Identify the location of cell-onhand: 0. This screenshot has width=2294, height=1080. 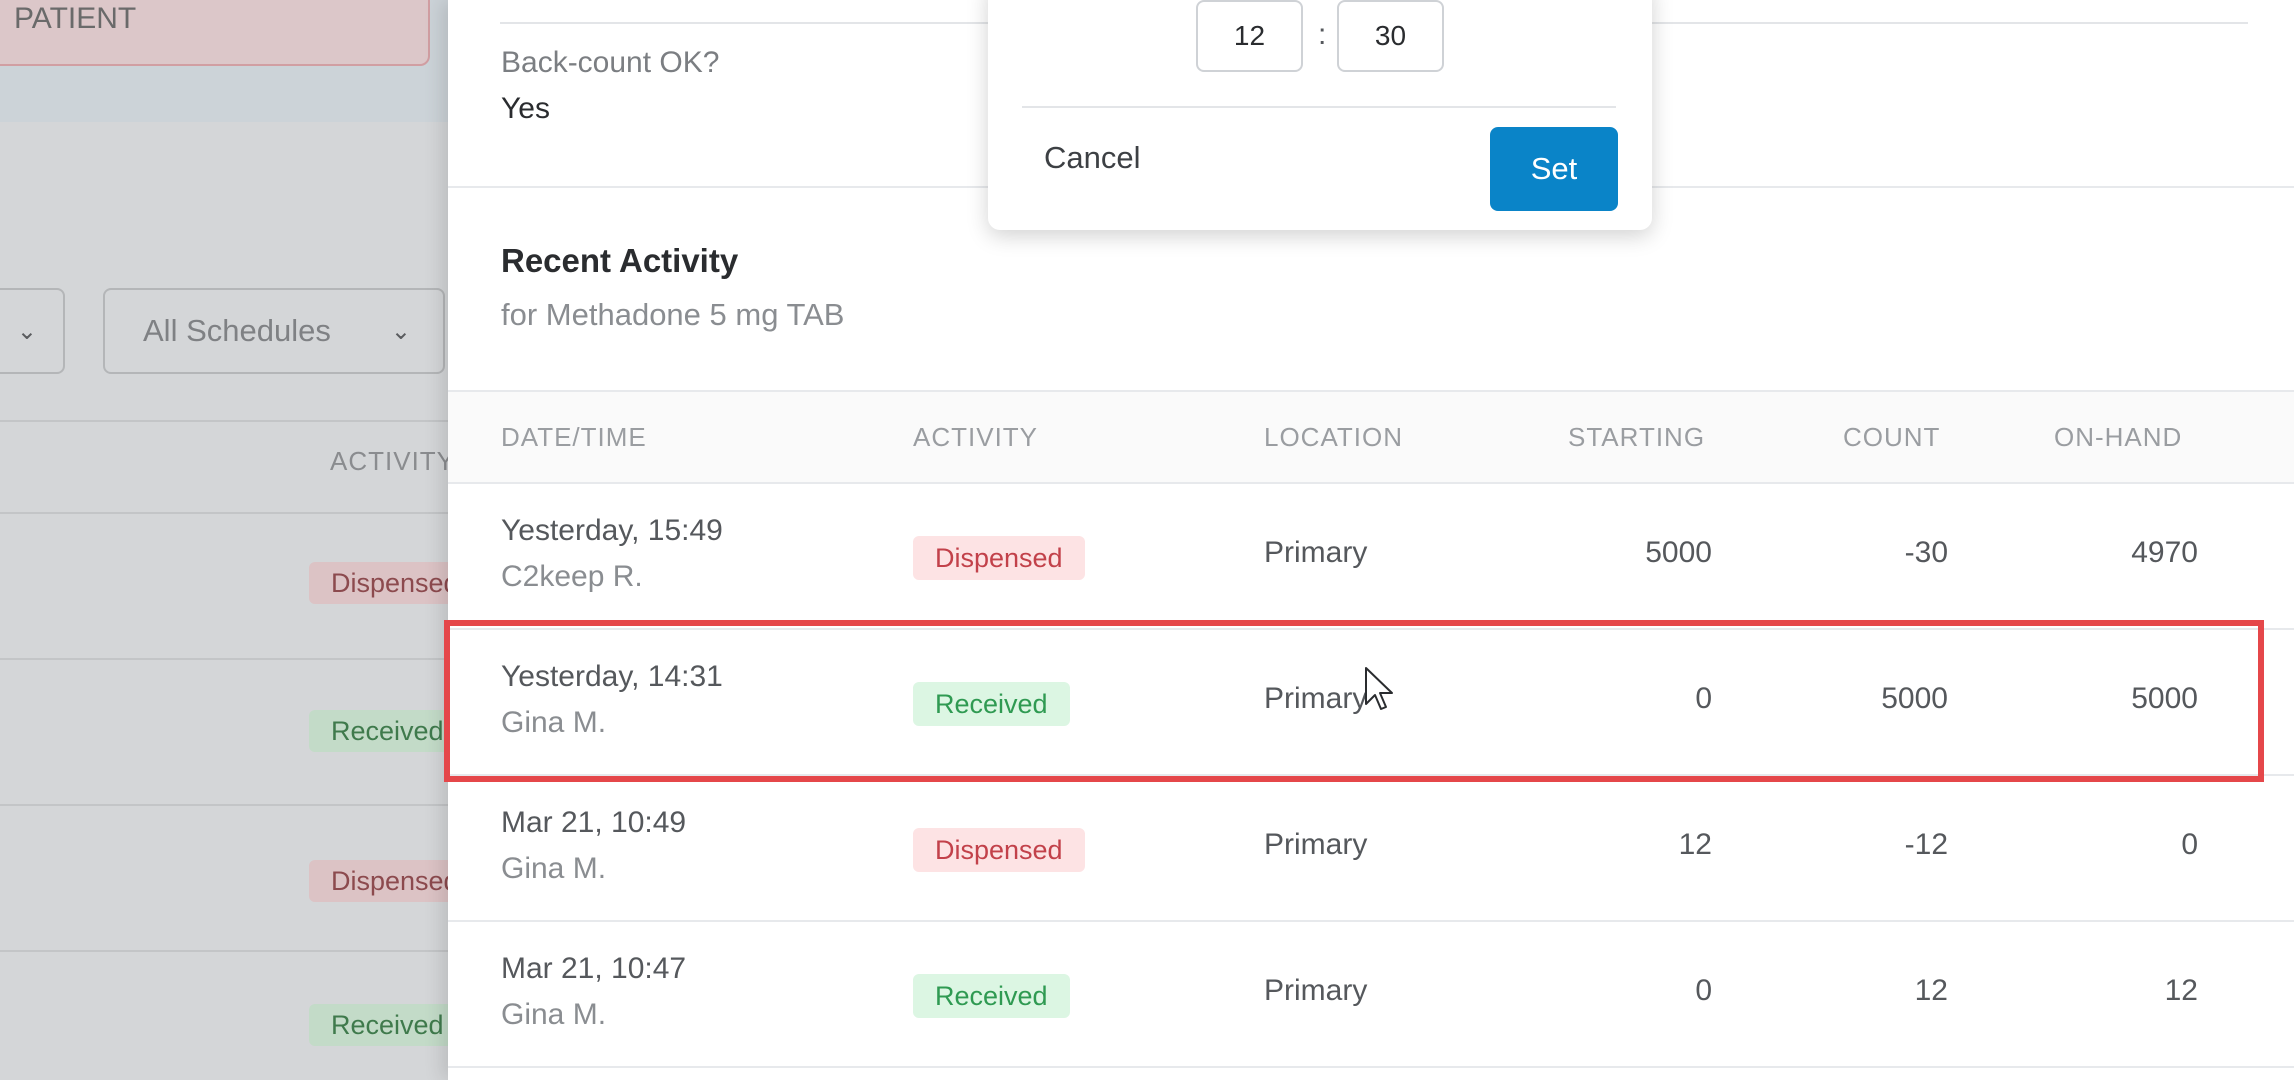
(2189, 844).